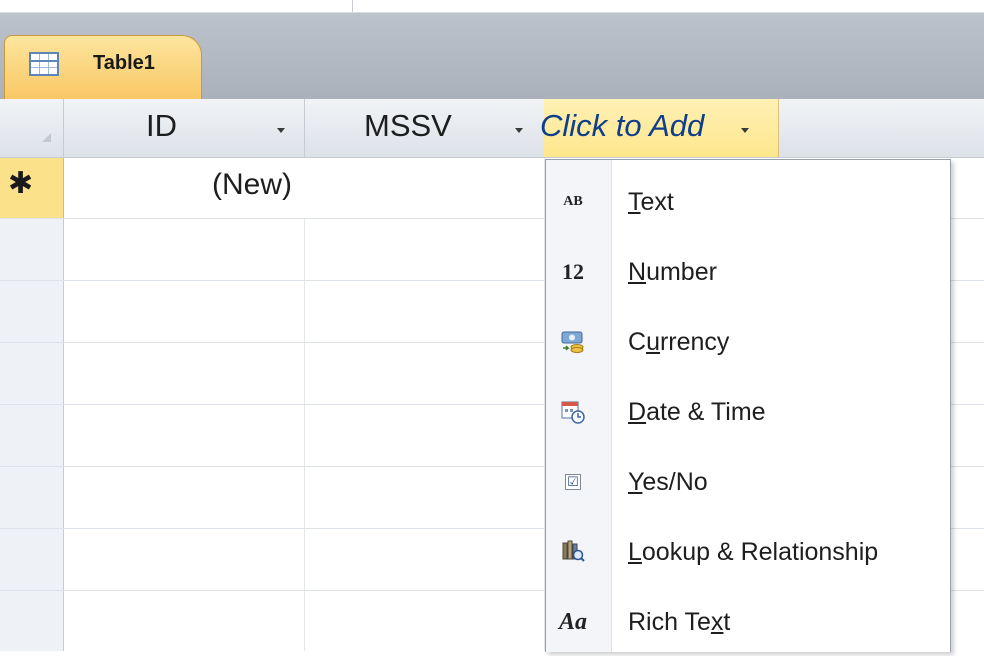 The height and width of the screenshot is (656, 984). I want to click on number-type-icon: 12, so click(573, 271).